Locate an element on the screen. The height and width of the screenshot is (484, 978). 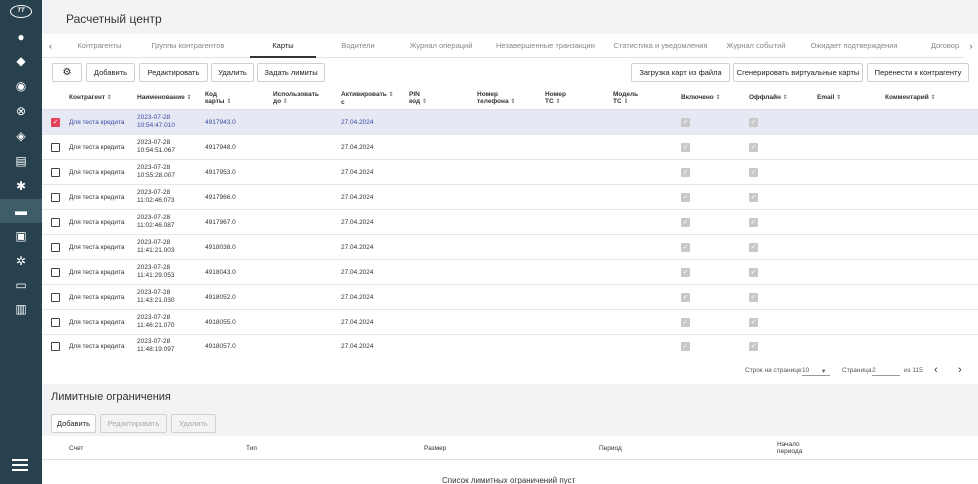
tab-contract: Договор is located at coordinates (945, 46).